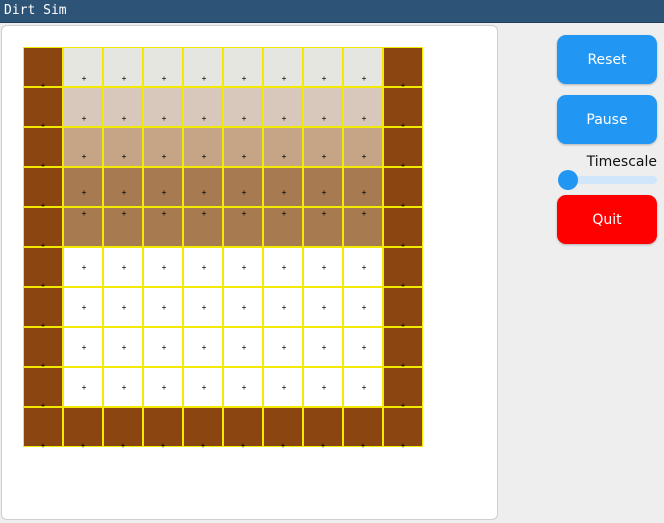 The width and height of the screenshot is (664, 523). What do you see at coordinates (607, 119) in the screenshot?
I see `pause-button: Pause` at bounding box center [607, 119].